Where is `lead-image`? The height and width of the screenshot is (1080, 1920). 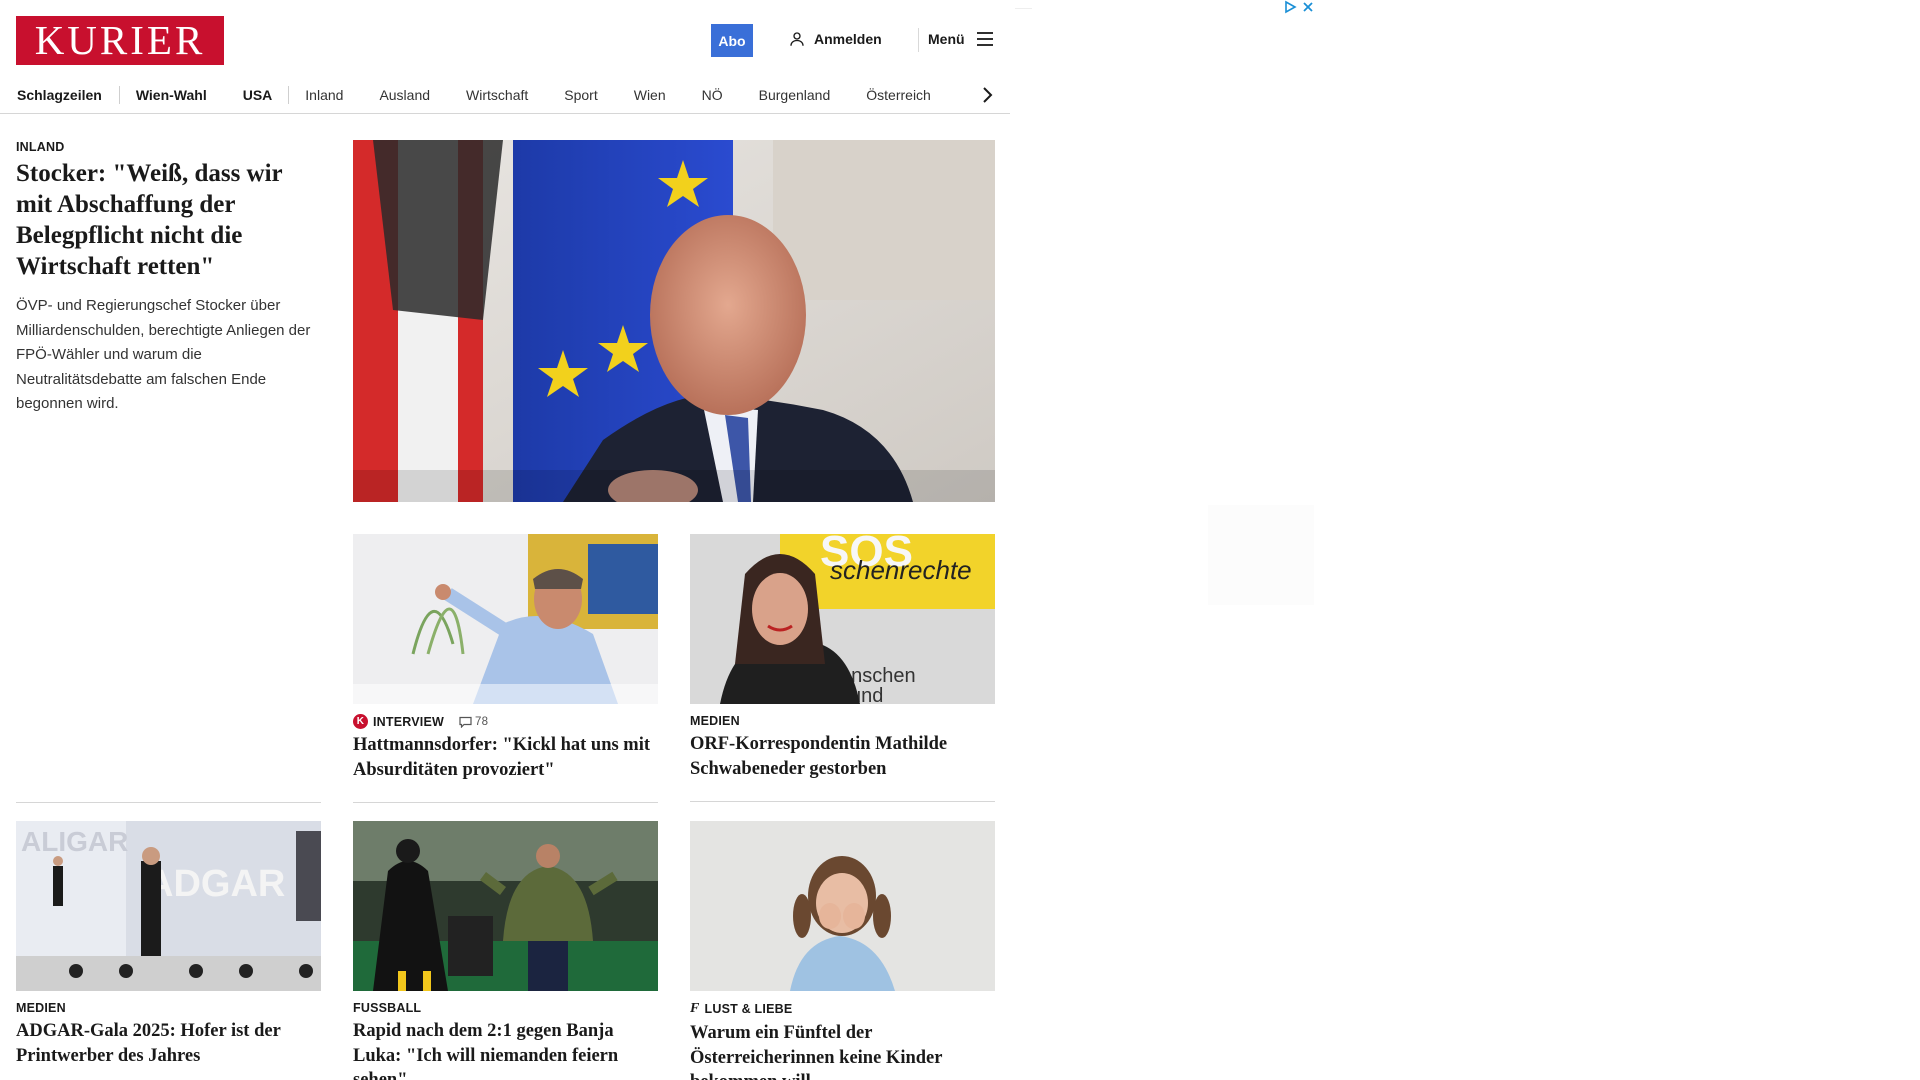
lead-image is located at coordinates (674, 321).